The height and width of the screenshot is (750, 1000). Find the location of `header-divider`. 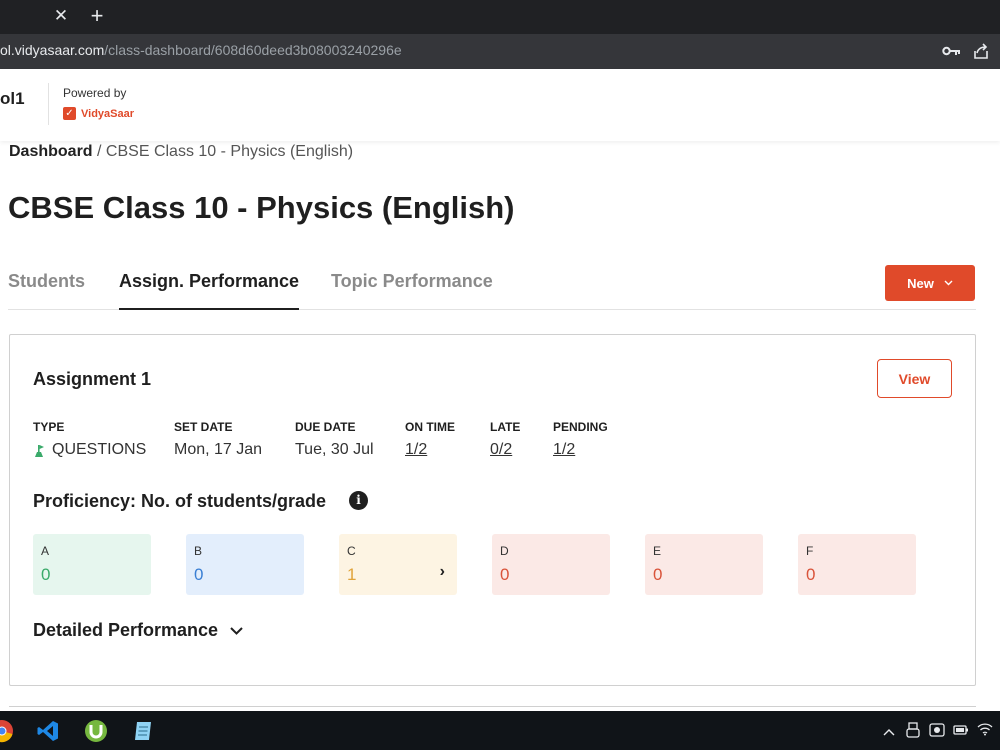

header-divider is located at coordinates (48, 104).